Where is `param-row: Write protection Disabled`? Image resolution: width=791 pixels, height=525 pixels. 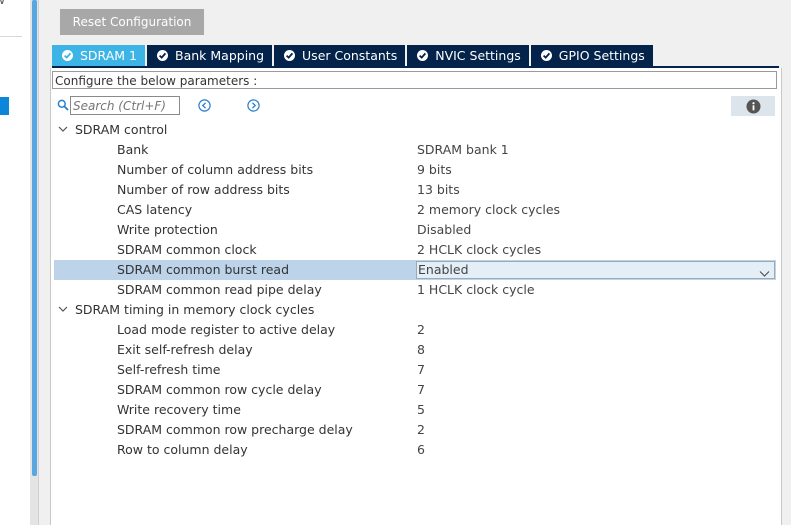 param-row: Write protection Disabled is located at coordinates (415, 230).